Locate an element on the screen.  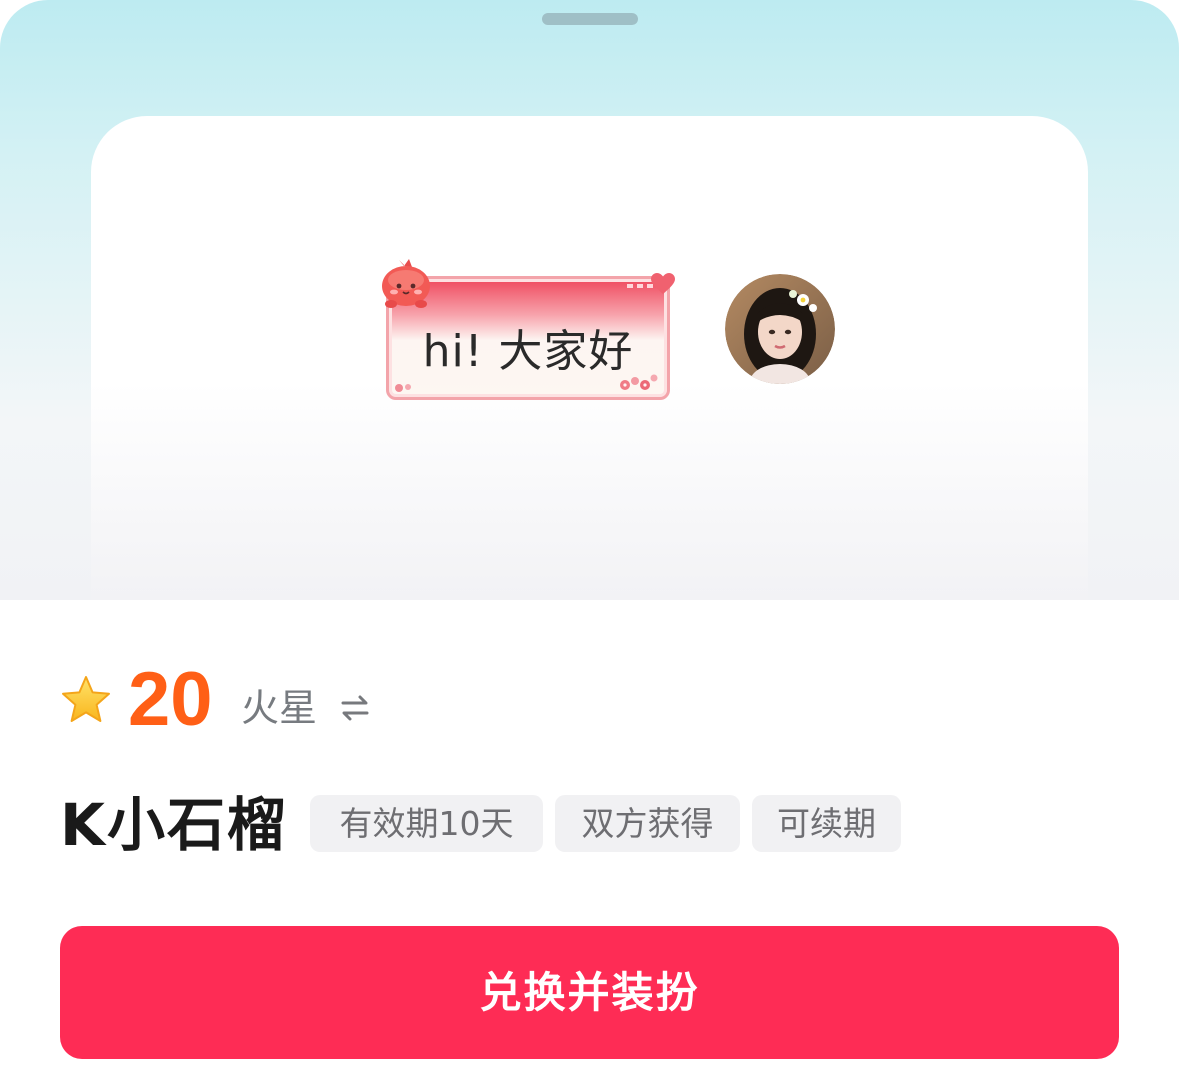
tag-renewable: 可续期 is located at coordinates (826, 823).